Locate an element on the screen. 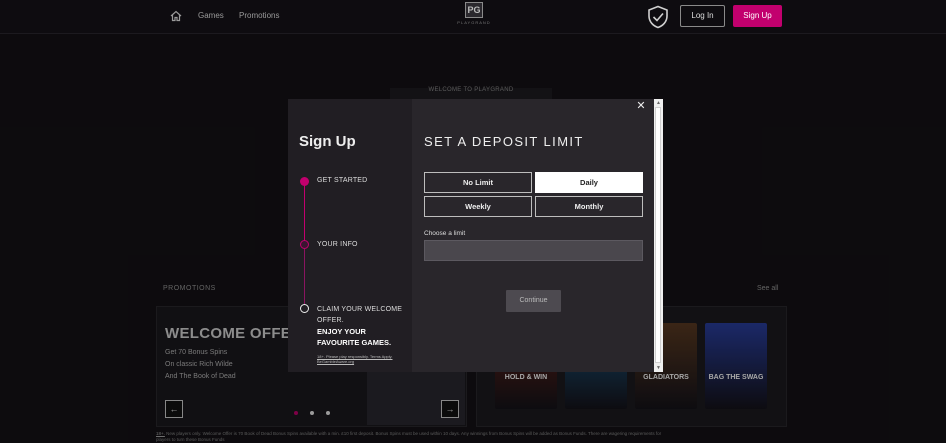 This screenshot has height=443, width=946. step-subtitle: ENJOY YOUR FAVOURITE GAMES. is located at coordinates (354, 337).